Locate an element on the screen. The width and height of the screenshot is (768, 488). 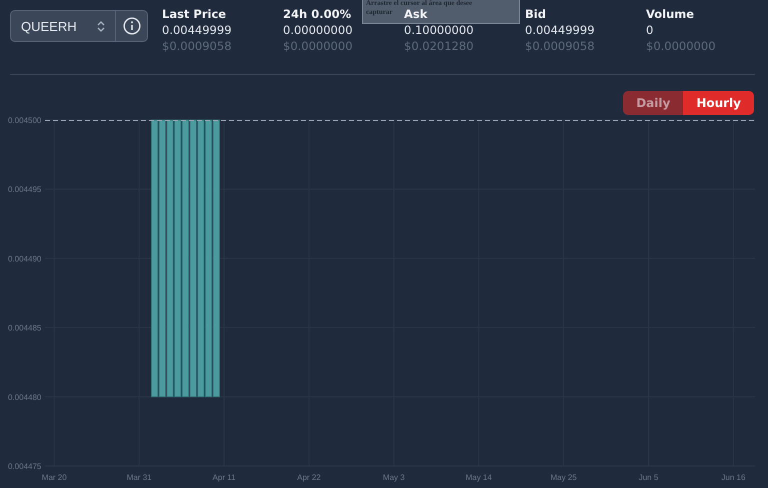
y-axis-label: 0.004475 is located at coordinates (25, 466).